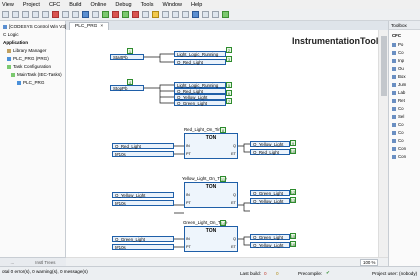 The height and width of the screenshot is (280, 420). Describe the element at coordinates (45, 262) in the screenshot. I see `pous-tab: Instl Trees` at that location.